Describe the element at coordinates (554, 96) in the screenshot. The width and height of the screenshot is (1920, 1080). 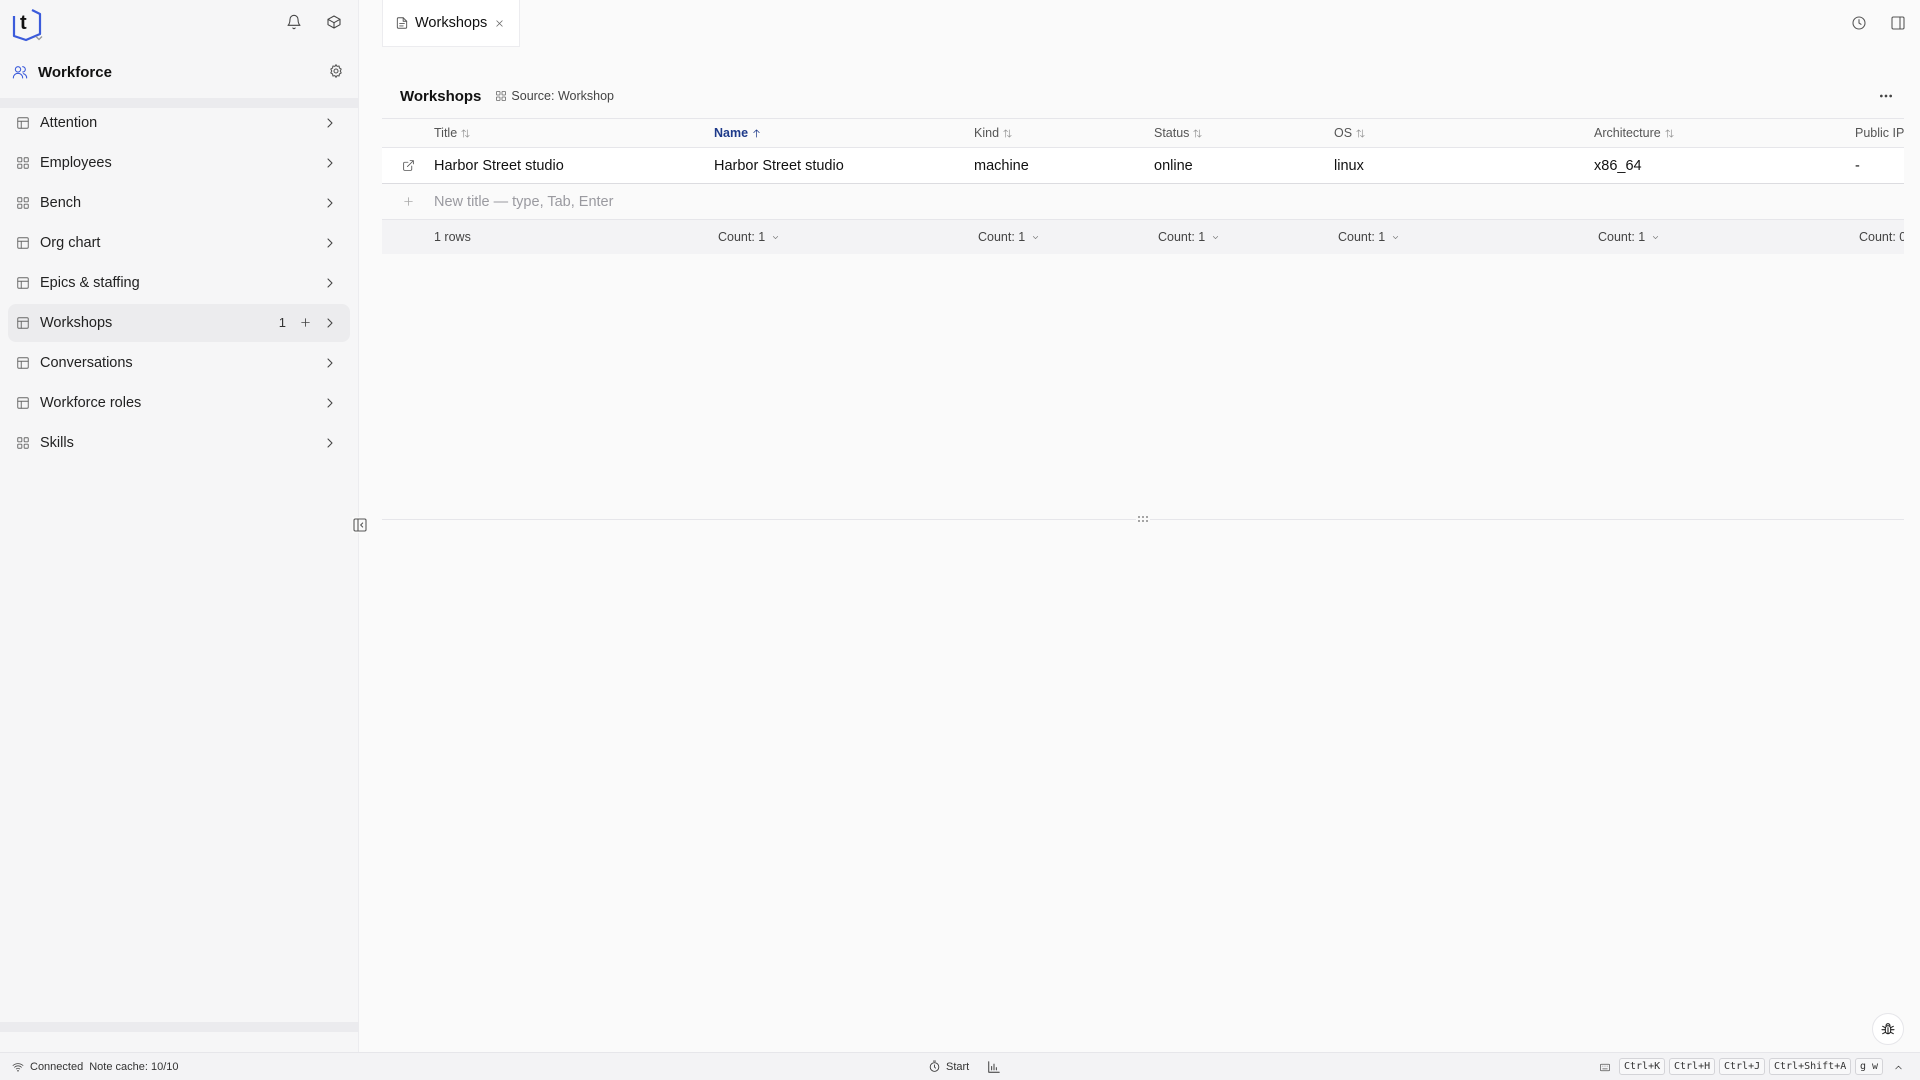
I see `source-chip: Source: Workshop` at that location.